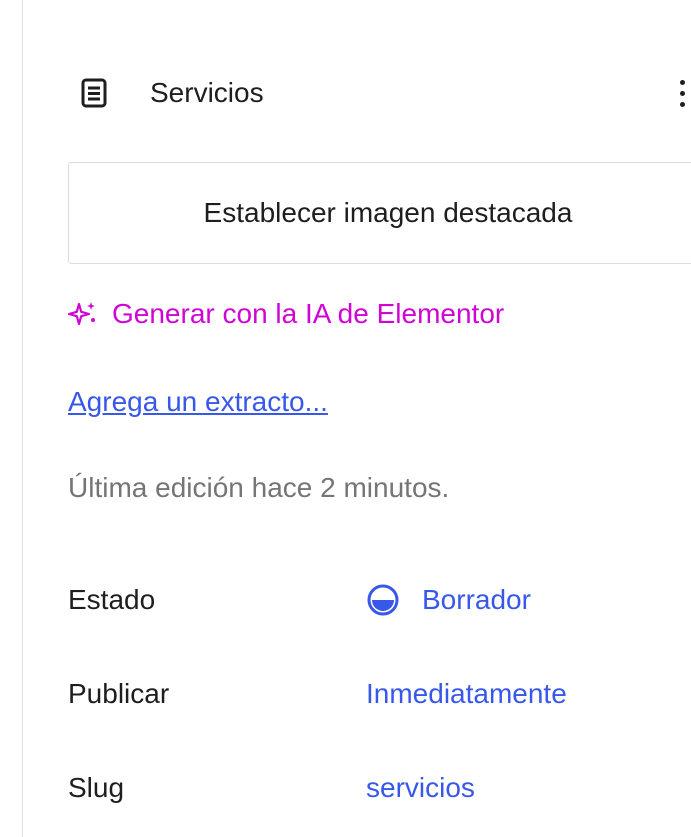 This screenshot has height=837, width=691. What do you see at coordinates (383, 600) in the screenshot?
I see `draft-status-icon` at bounding box center [383, 600].